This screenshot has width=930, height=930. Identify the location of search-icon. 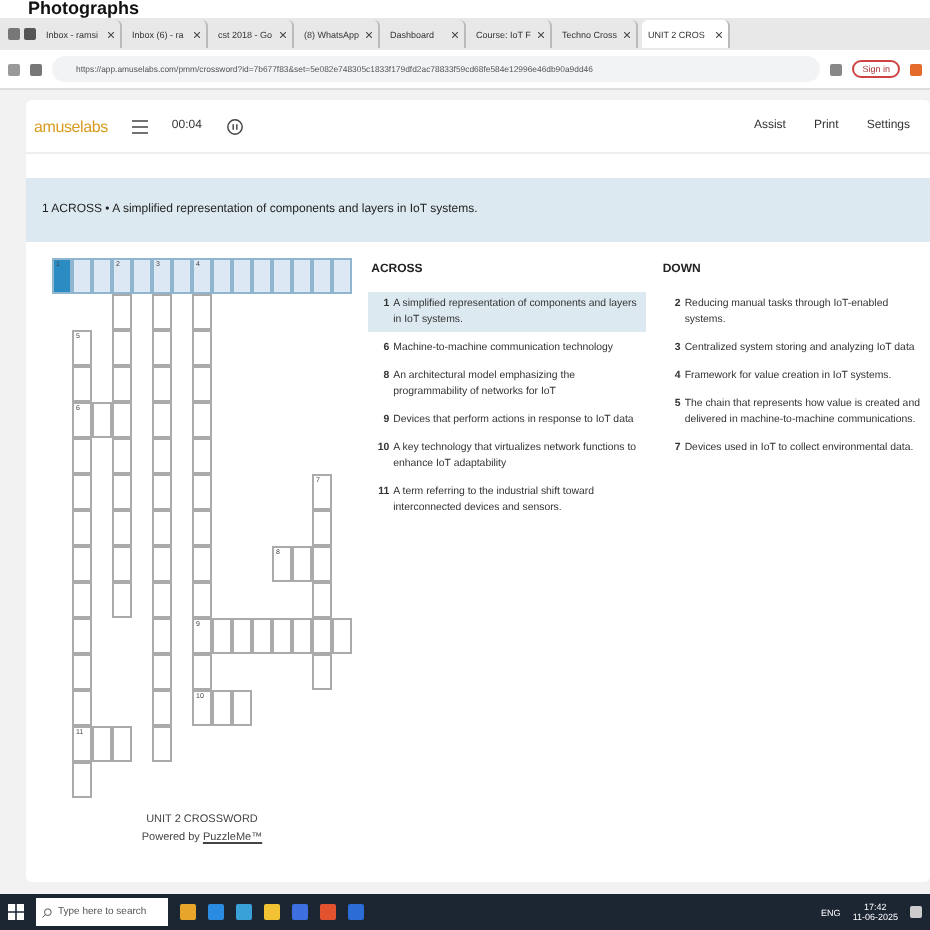
(47, 912).